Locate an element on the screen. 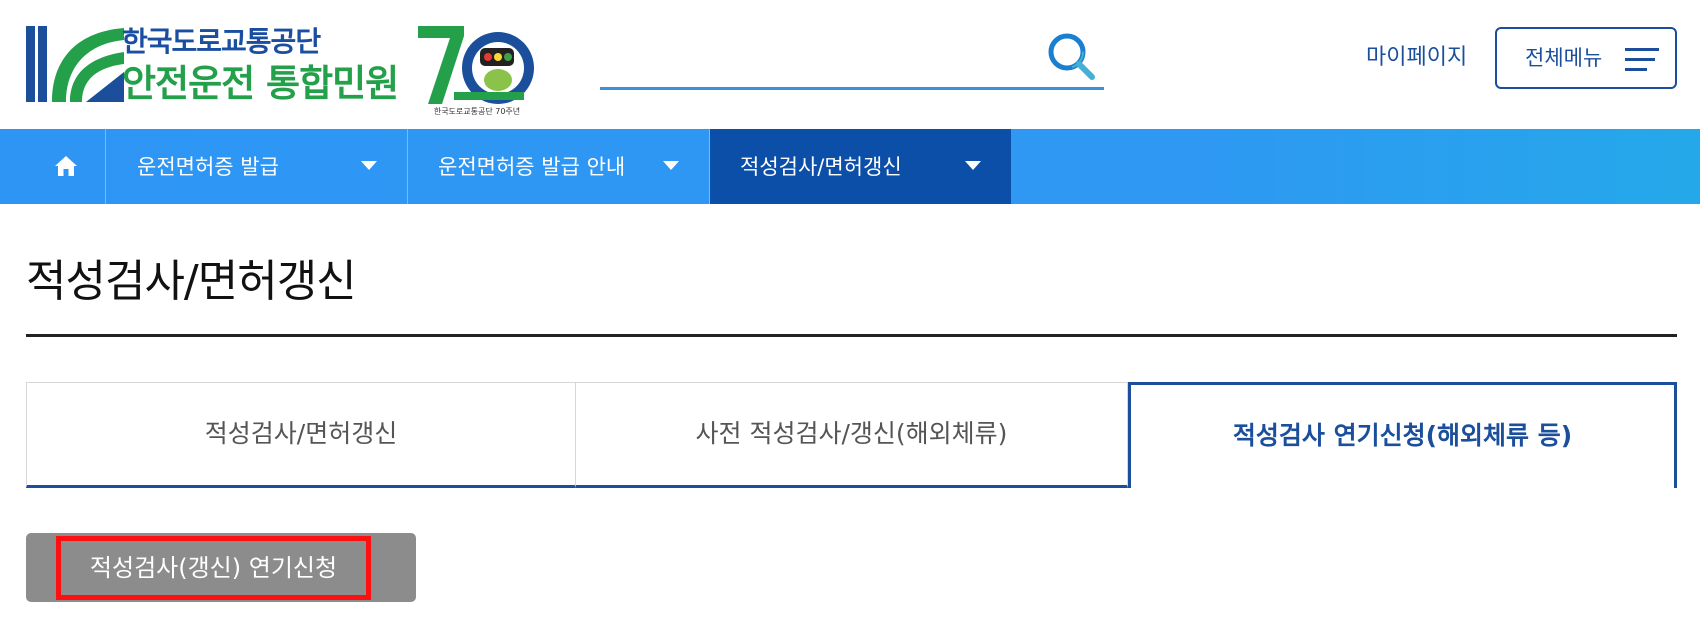  tab-label: 사전 적성검사/갱신(해외체류) is located at coordinates (851, 433).